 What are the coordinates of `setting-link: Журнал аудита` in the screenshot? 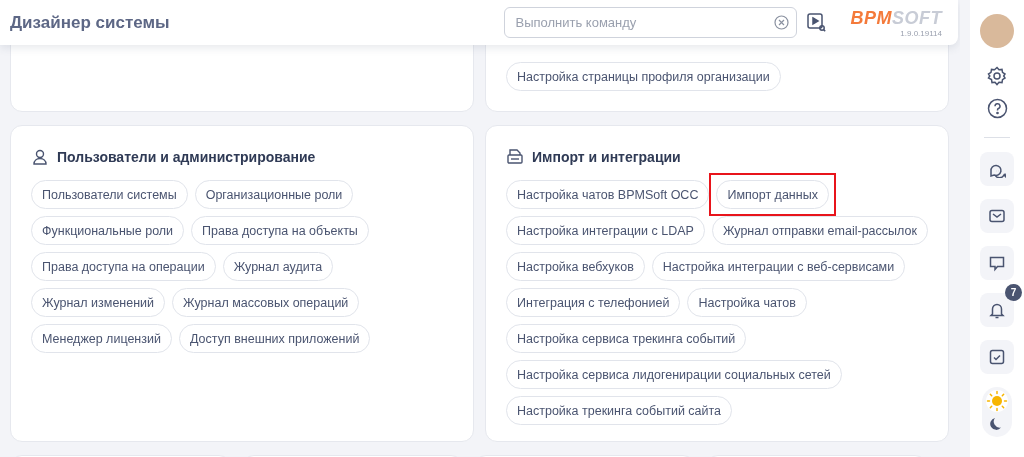 It's located at (278, 266).